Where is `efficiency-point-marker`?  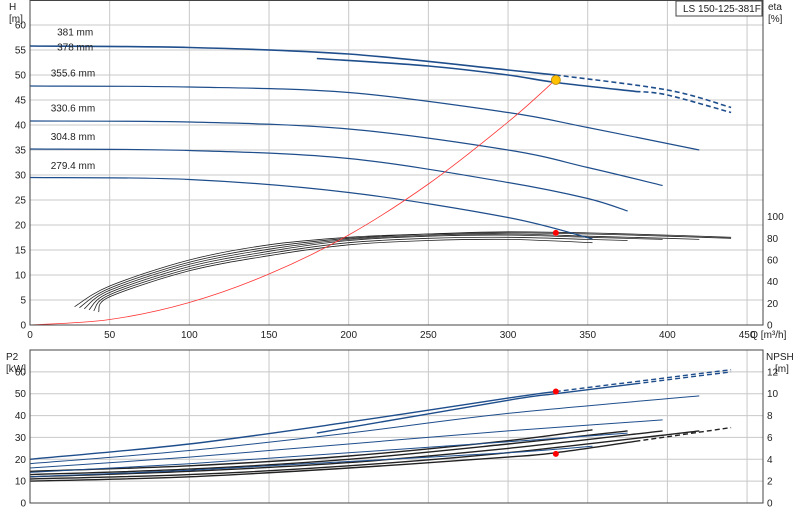 efficiency-point-marker is located at coordinates (555, 232).